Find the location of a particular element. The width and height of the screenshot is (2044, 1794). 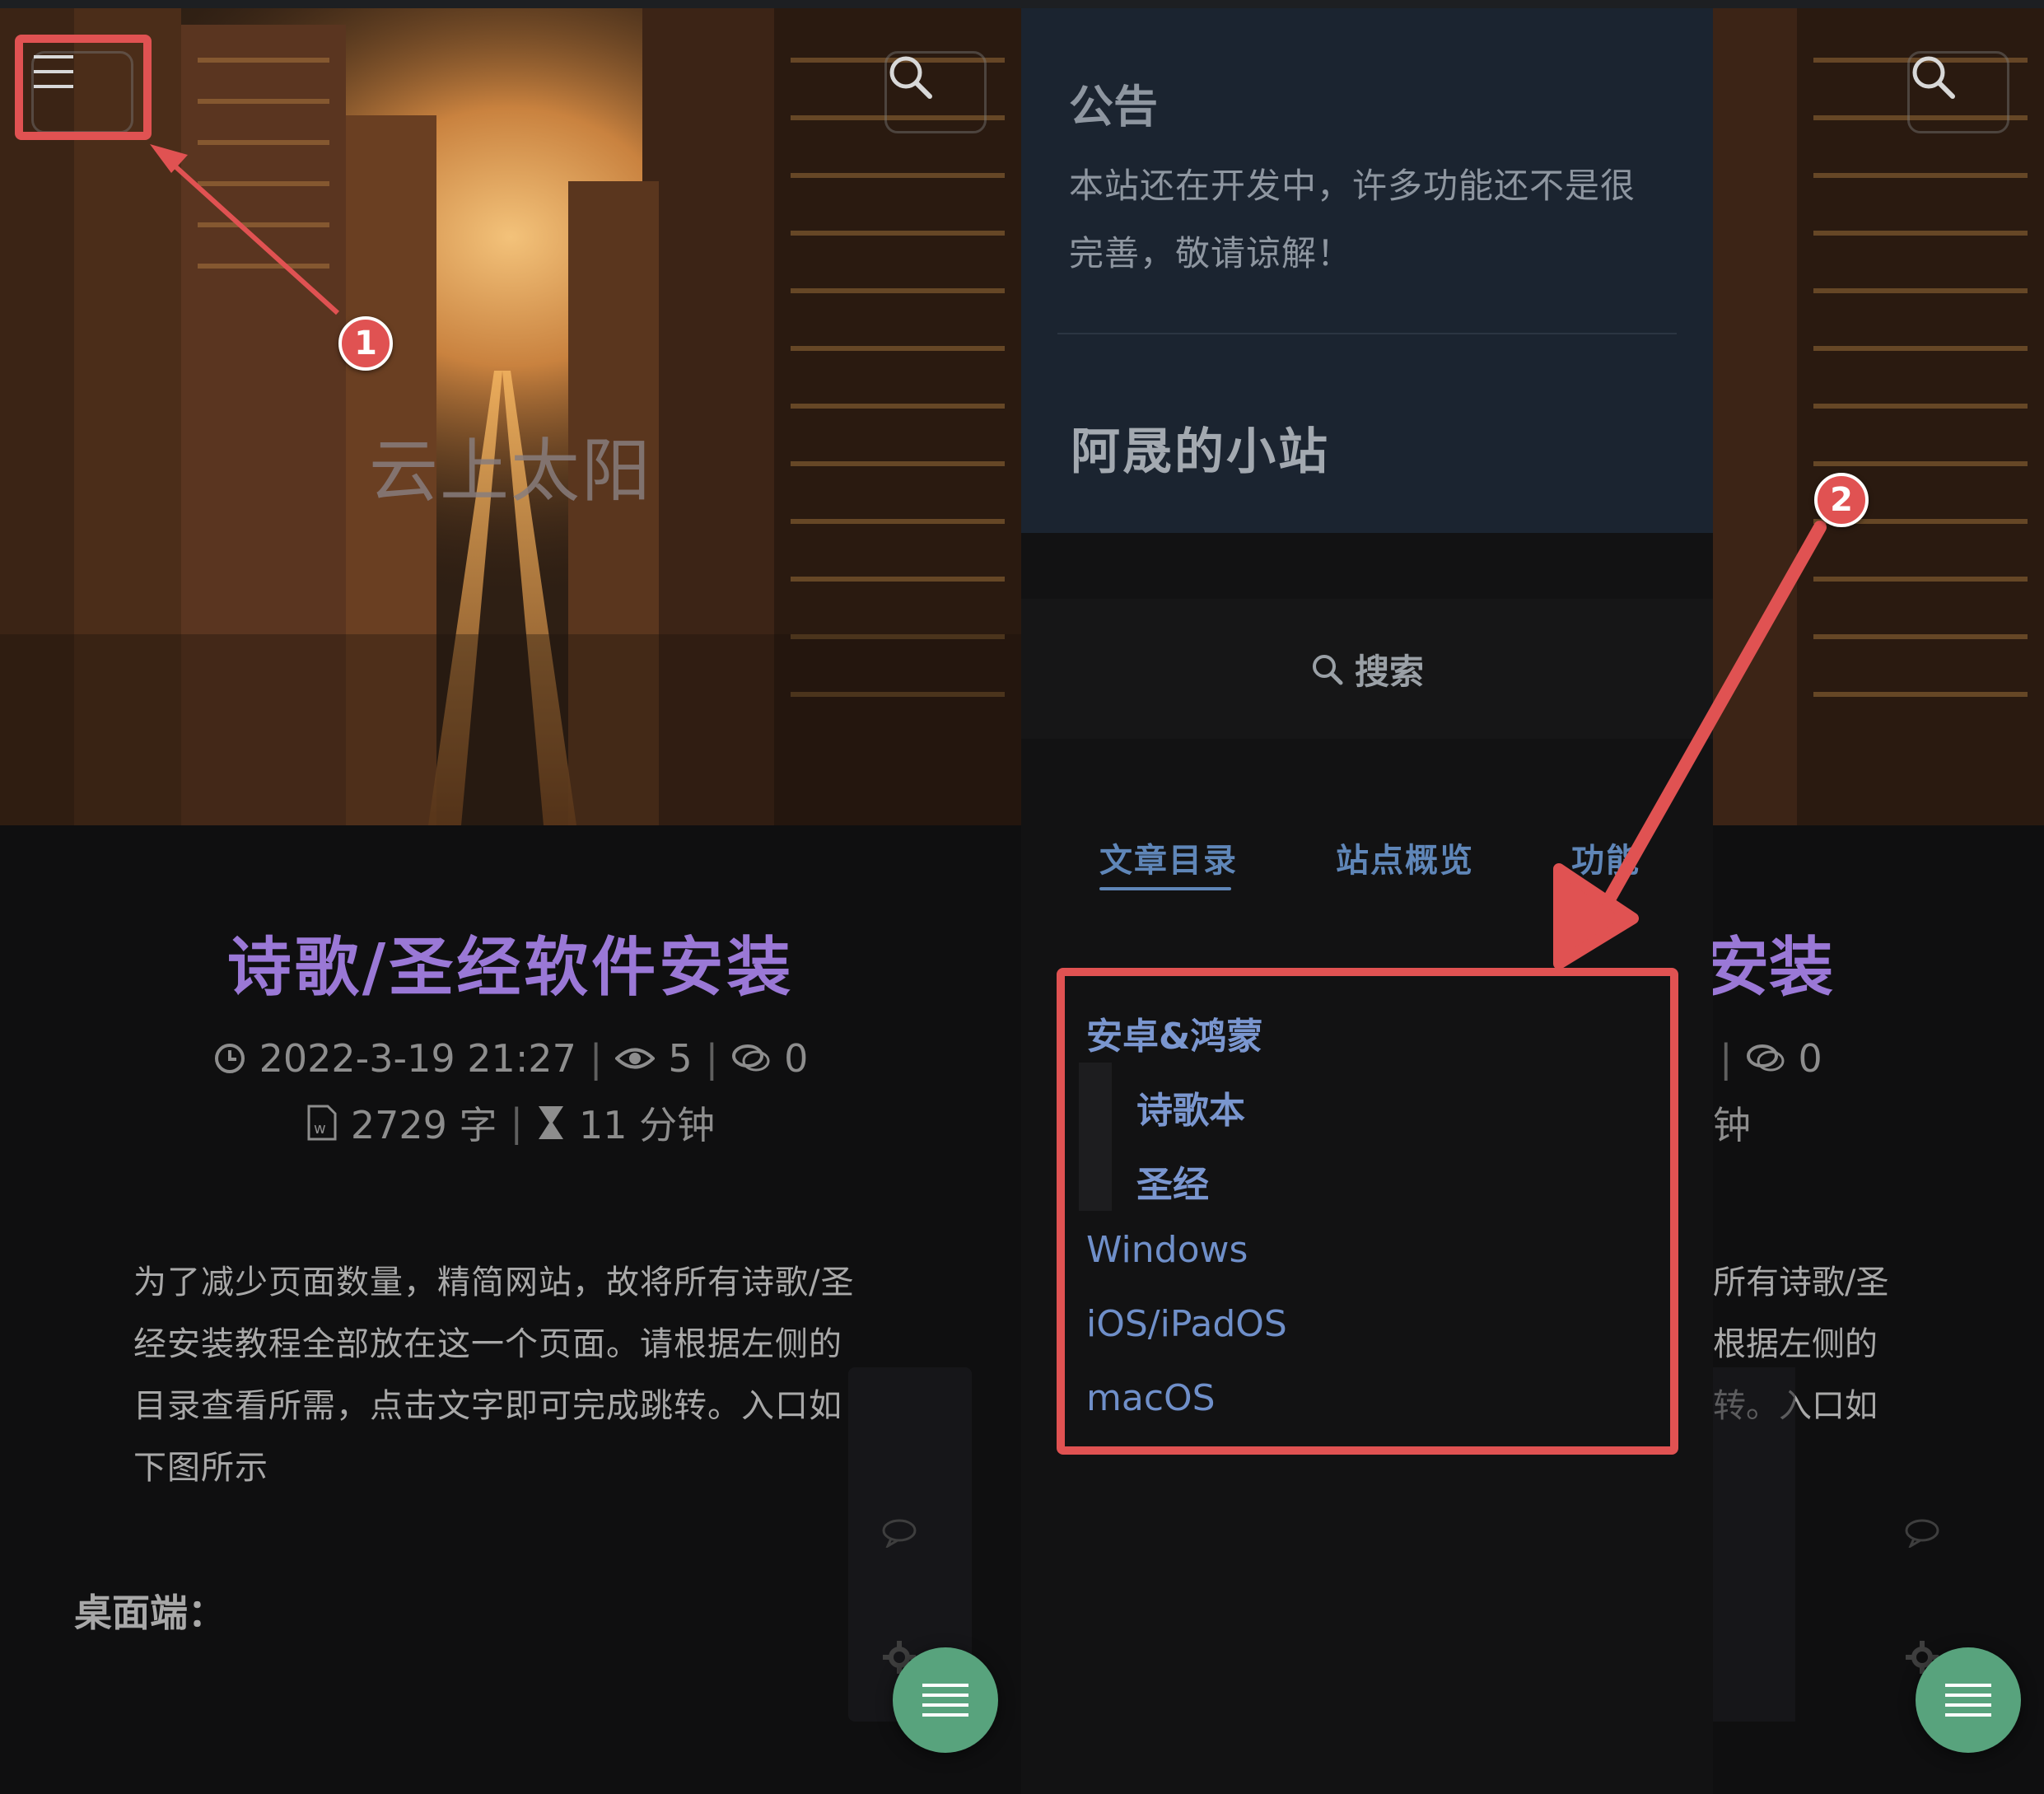

announcement-line: 本站还在开发中，许多功能还不是很 is located at coordinates (1352, 186).